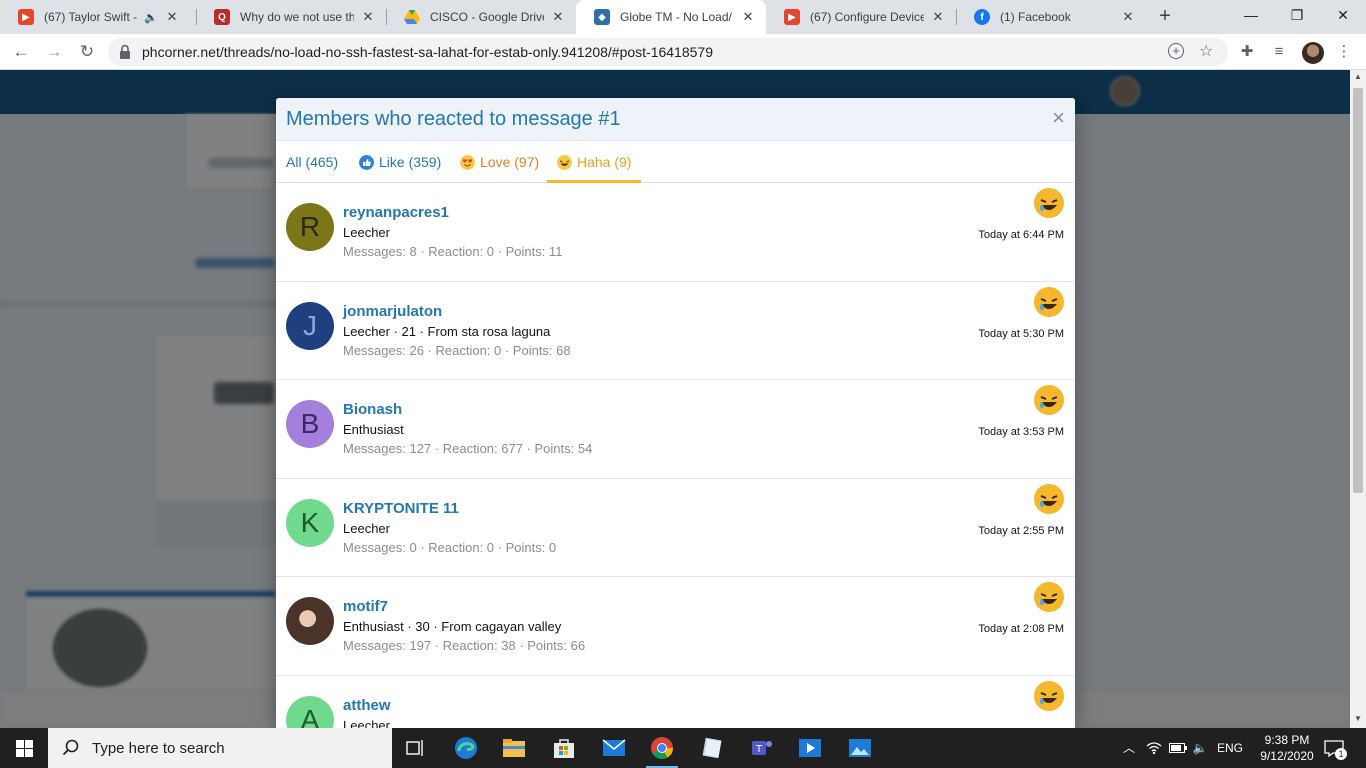 Image resolution: width=1366 pixels, height=768 pixels. What do you see at coordinates (297, 17) in the screenshot?
I see `tab-title: Why do we not use the` at bounding box center [297, 17].